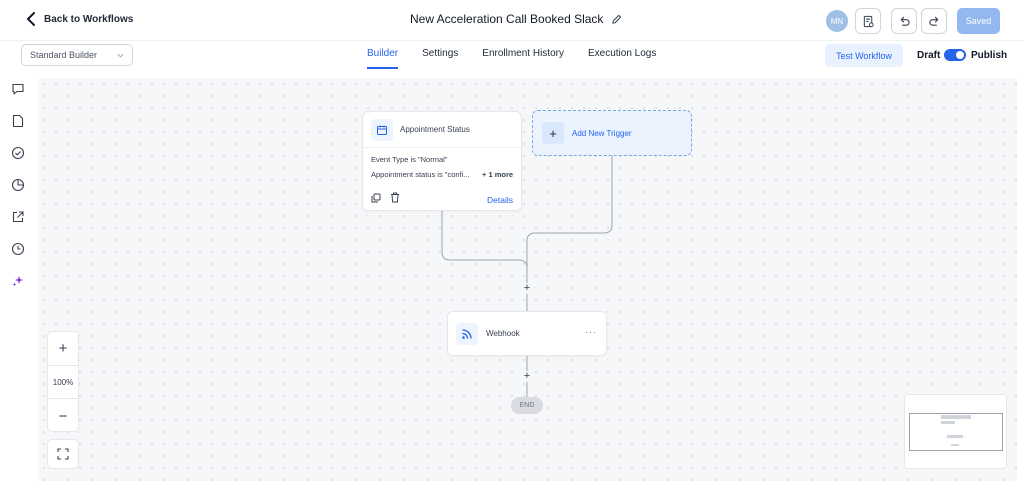  I want to click on workflow-title: New Acceleration Call Booked Slack, so click(506, 19).